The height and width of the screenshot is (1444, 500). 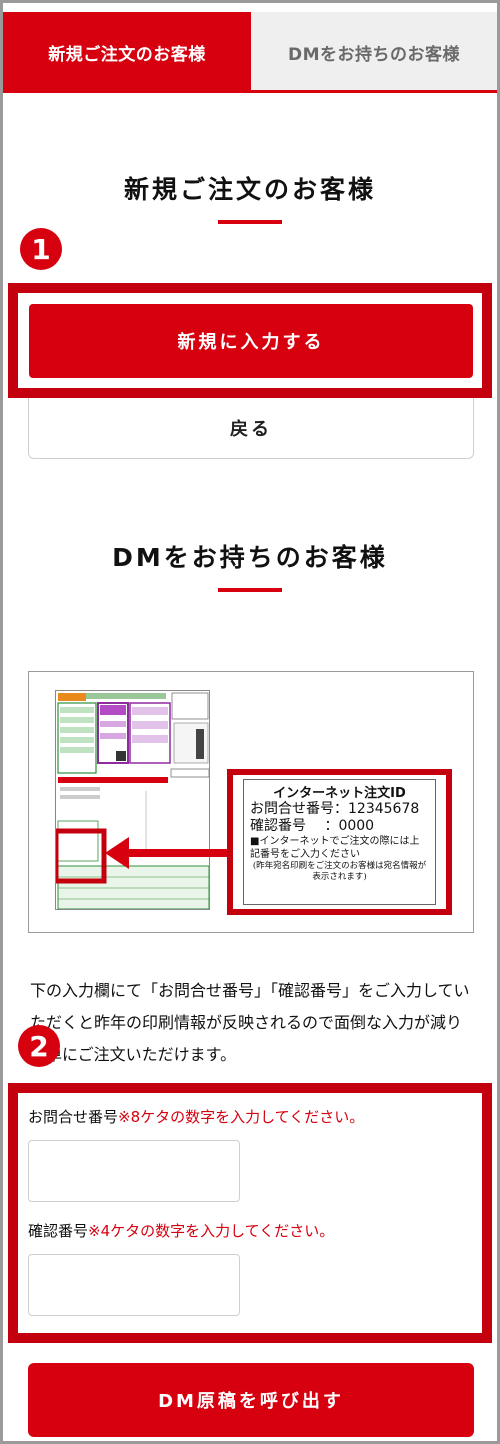 I want to click on dm-note-1: ■インターネットでご注文の際には上記番号をご入力ください, so click(x=335, y=848).